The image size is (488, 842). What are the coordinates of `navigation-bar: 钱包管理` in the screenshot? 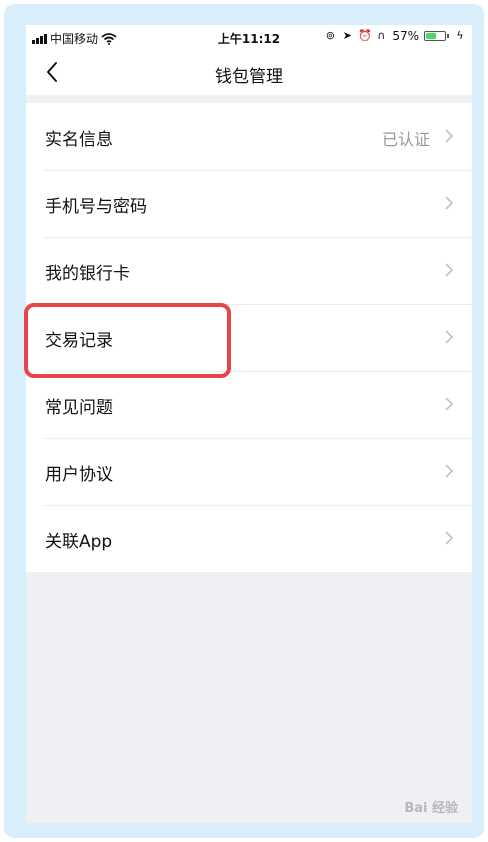 It's located at (249, 72).